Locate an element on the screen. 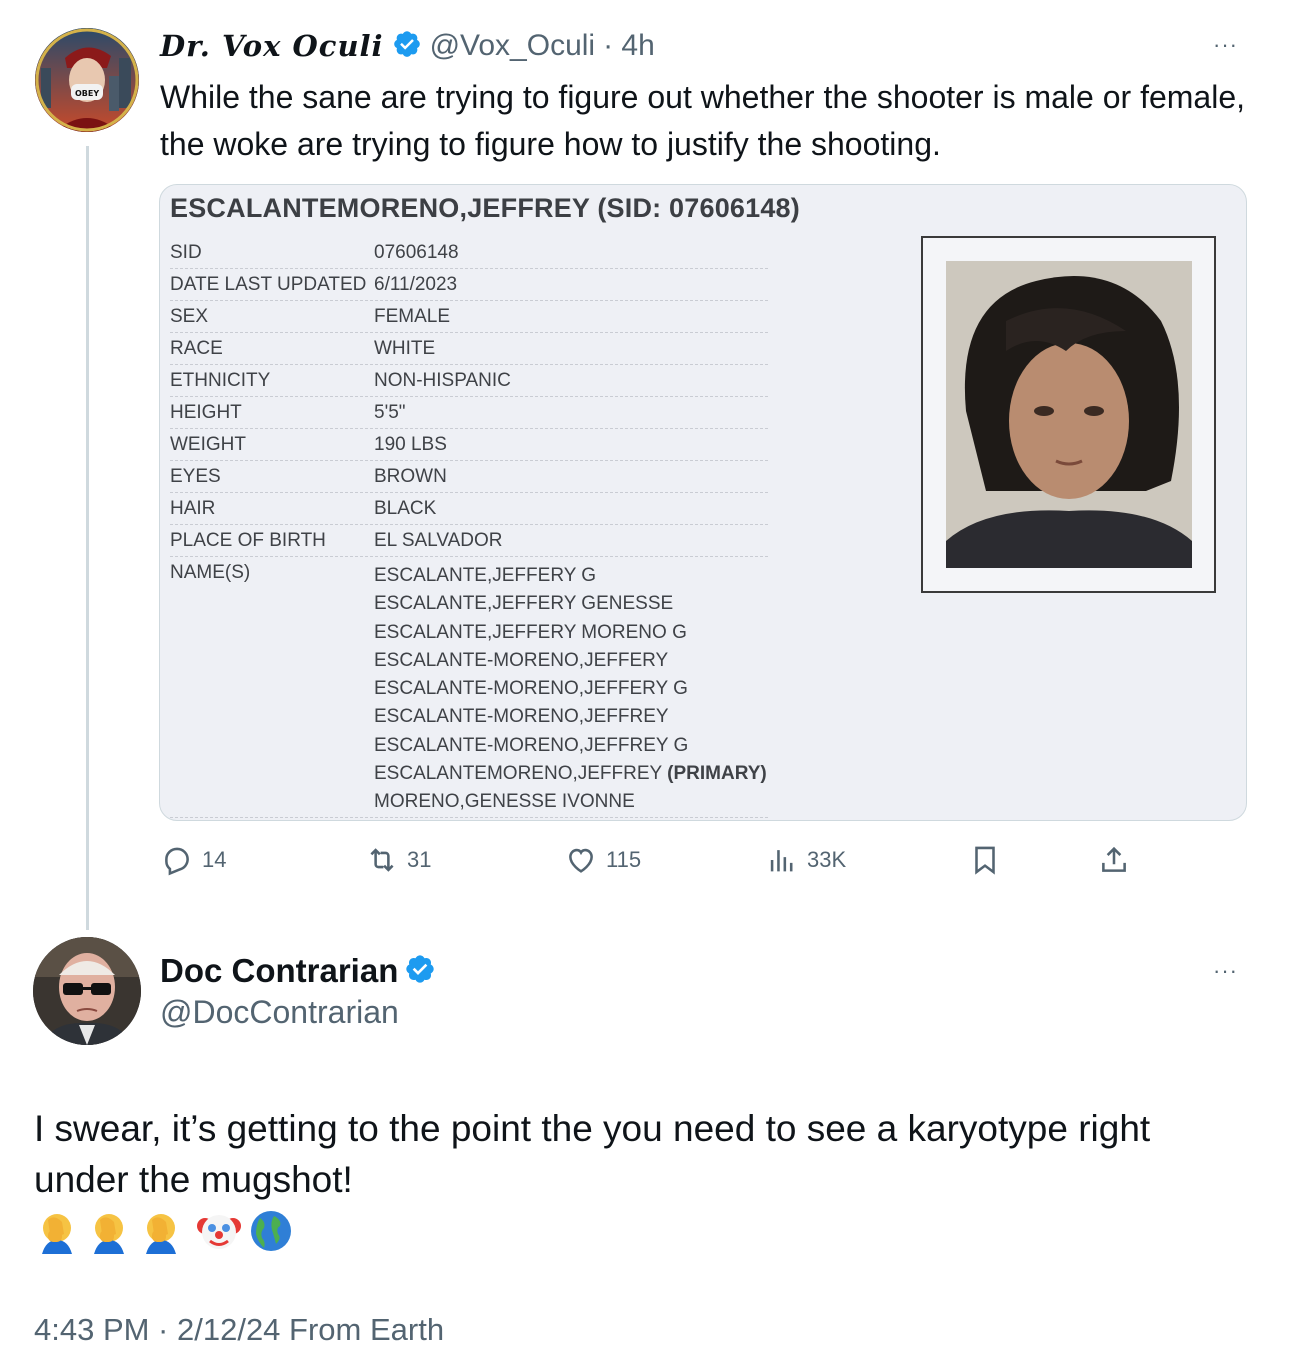  list-item: ESCALANTE-MORENO,JEFFREY is located at coordinates (521, 717).